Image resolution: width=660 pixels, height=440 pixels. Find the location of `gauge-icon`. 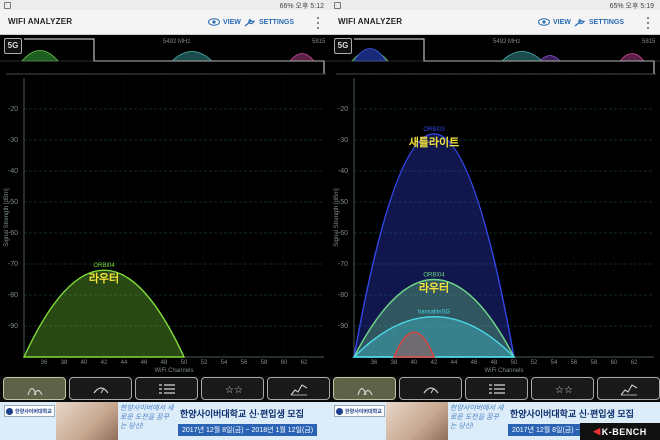

gauge-icon is located at coordinates (100, 389).